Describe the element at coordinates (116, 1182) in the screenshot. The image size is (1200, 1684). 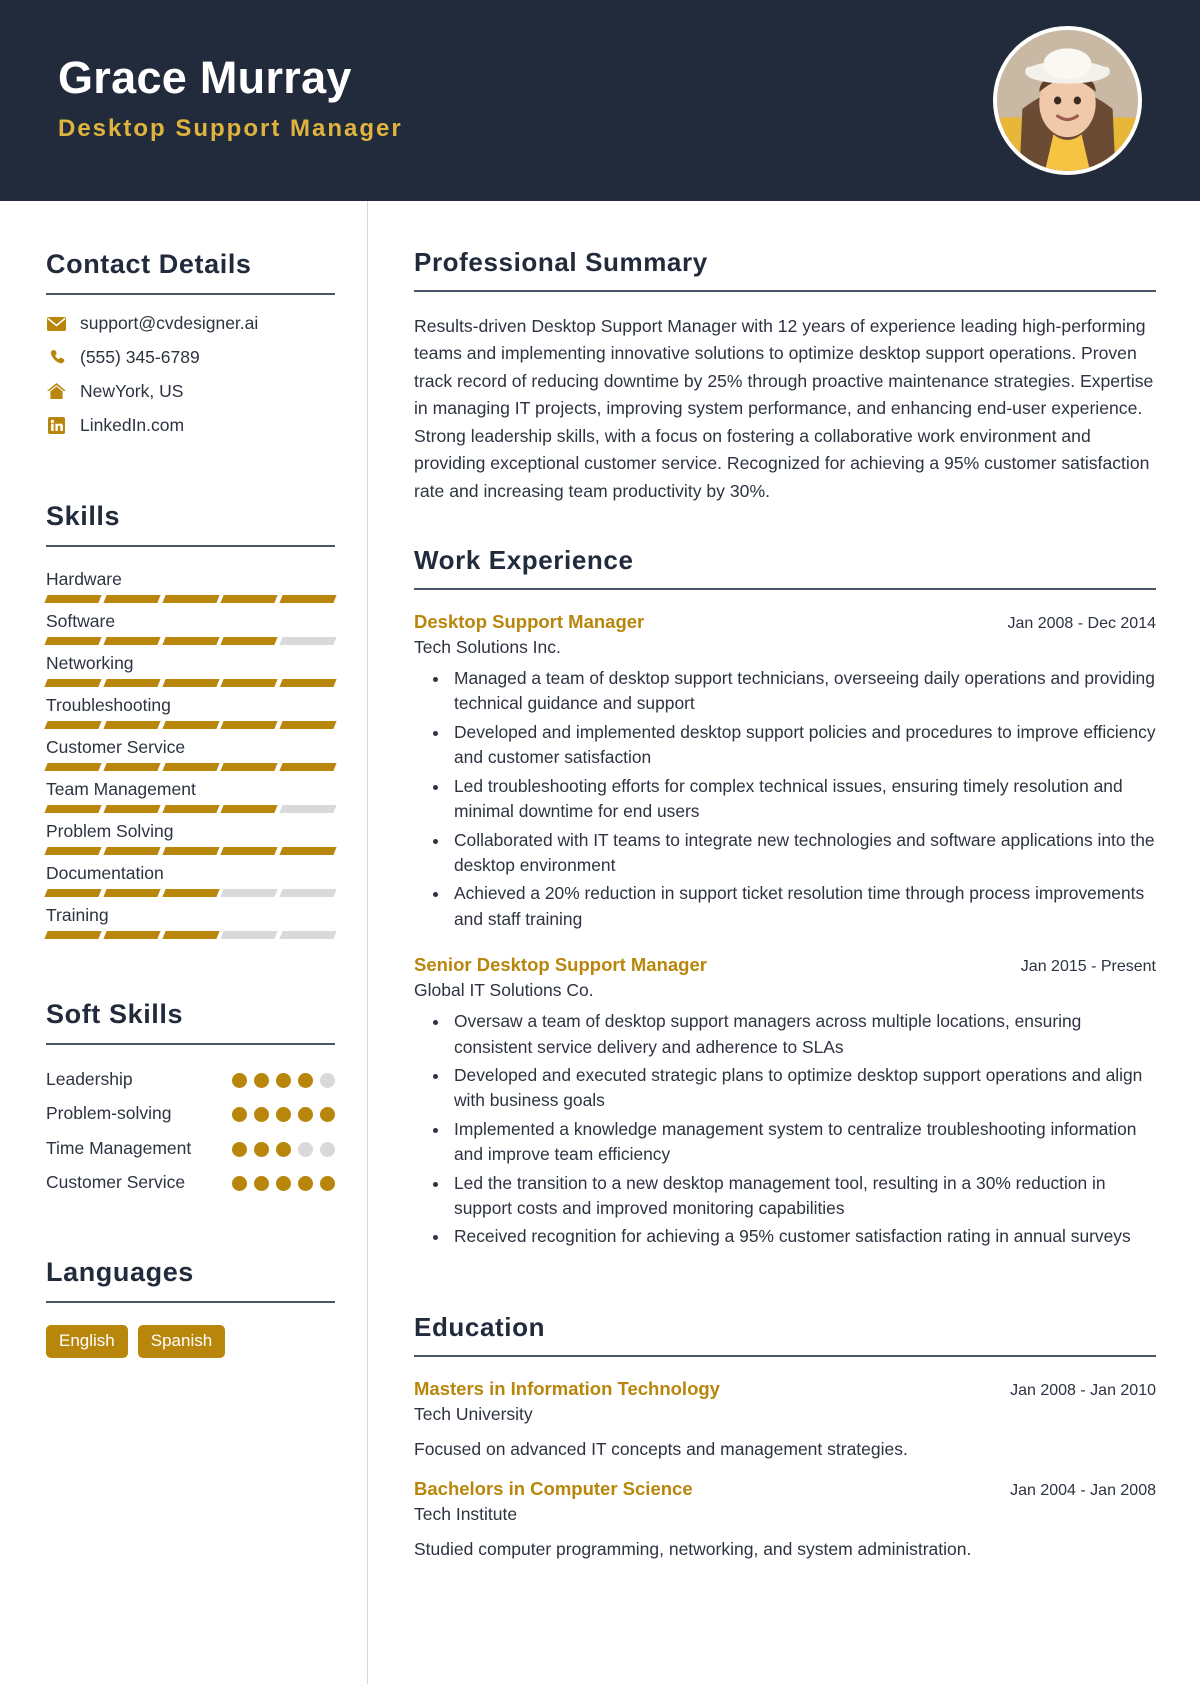
I see `soft-skill-label: Customer Service` at that location.